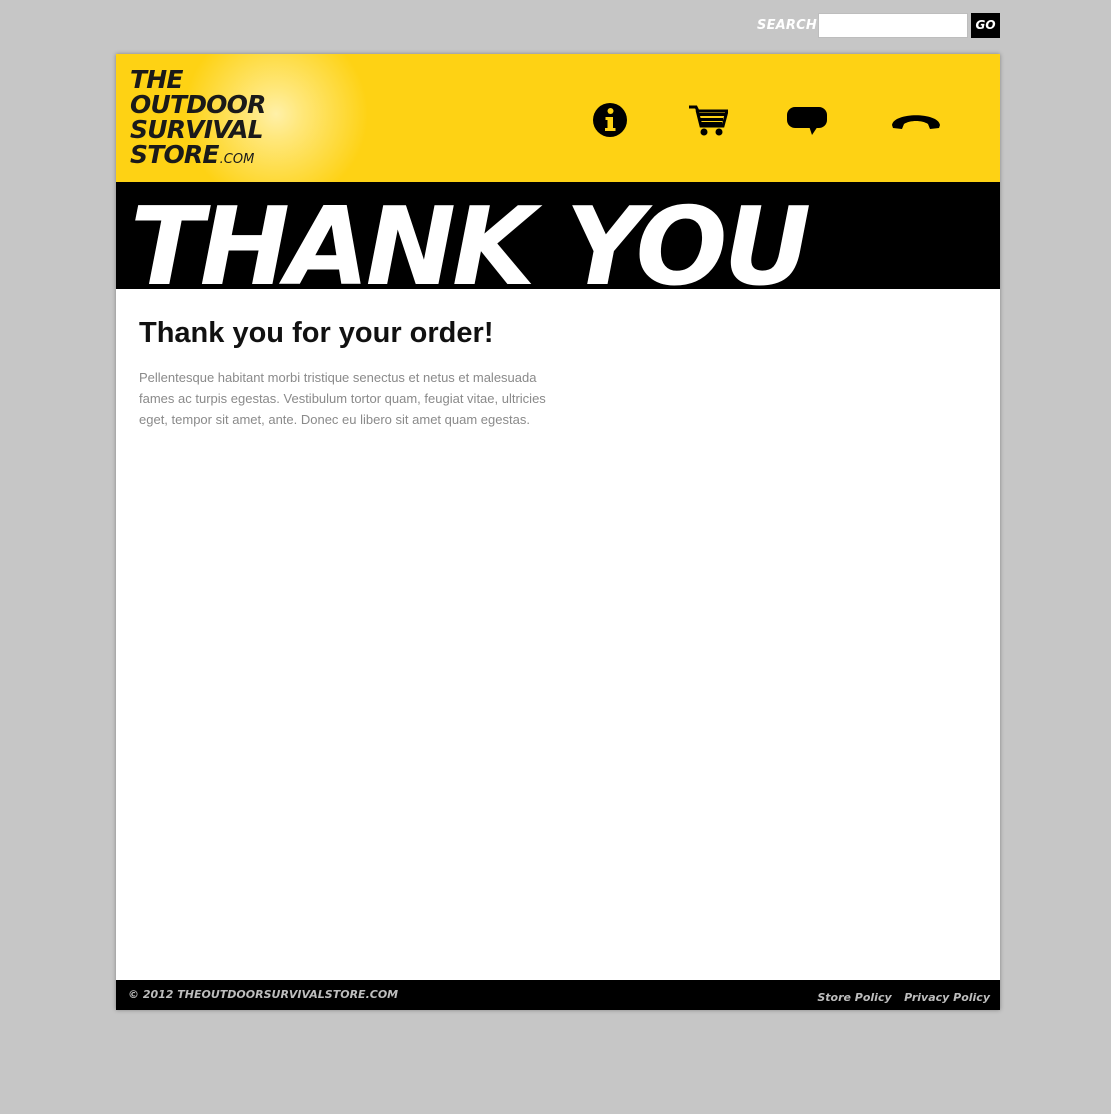 The image size is (1111, 1114). I want to click on logo-line: OUTDOOR, so click(198, 104).